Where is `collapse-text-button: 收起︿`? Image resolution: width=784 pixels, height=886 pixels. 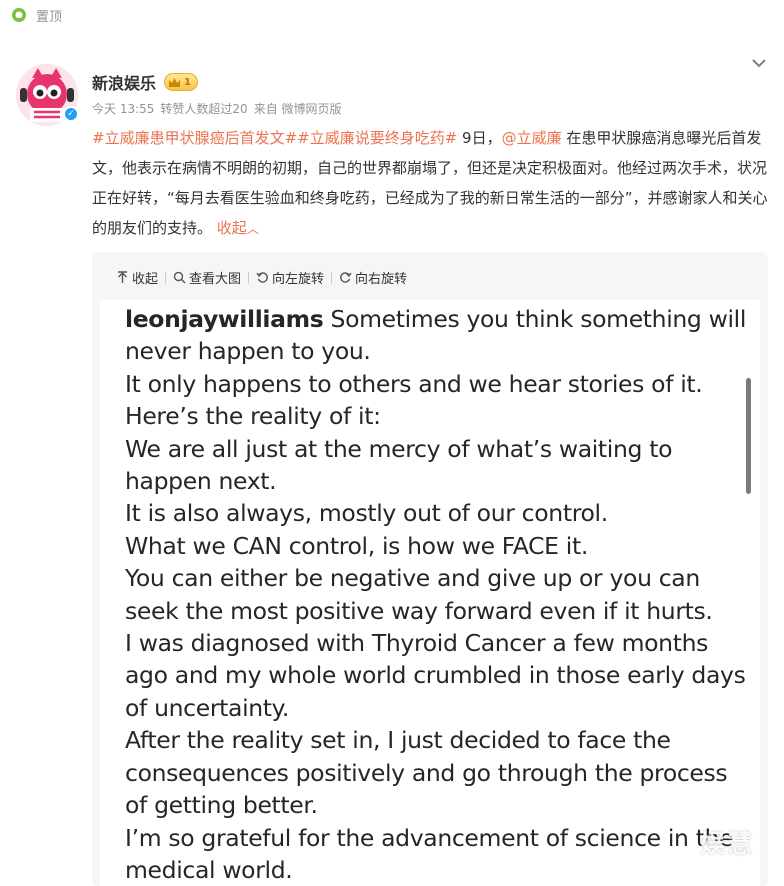
collapse-text-button: 收起︿ is located at coordinates (238, 228).